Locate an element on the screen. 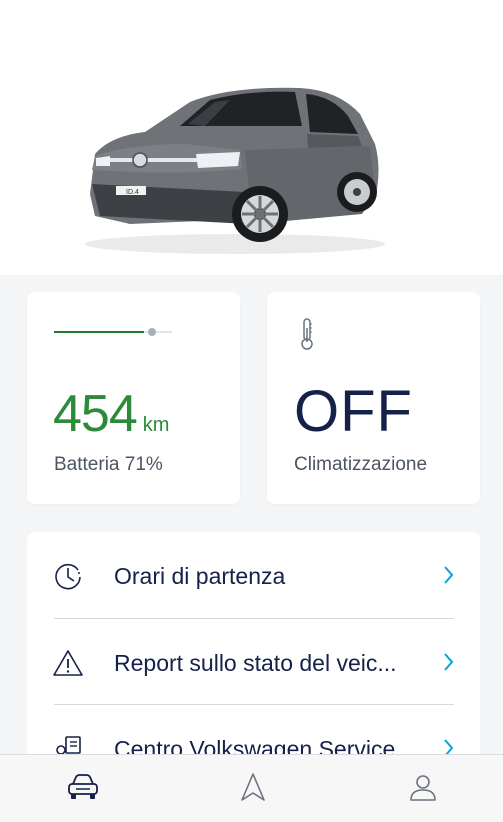 The height and width of the screenshot is (822, 503). car-icon is located at coordinates (83, 789).